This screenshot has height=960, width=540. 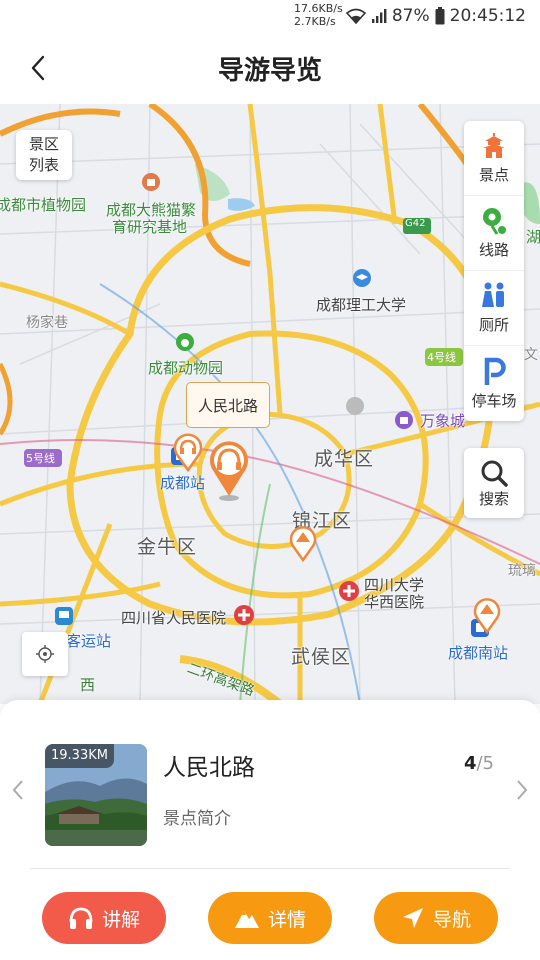 What do you see at coordinates (246, 919) in the screenshot?
I see `mountain-icon` at bounding box center [246, 919].